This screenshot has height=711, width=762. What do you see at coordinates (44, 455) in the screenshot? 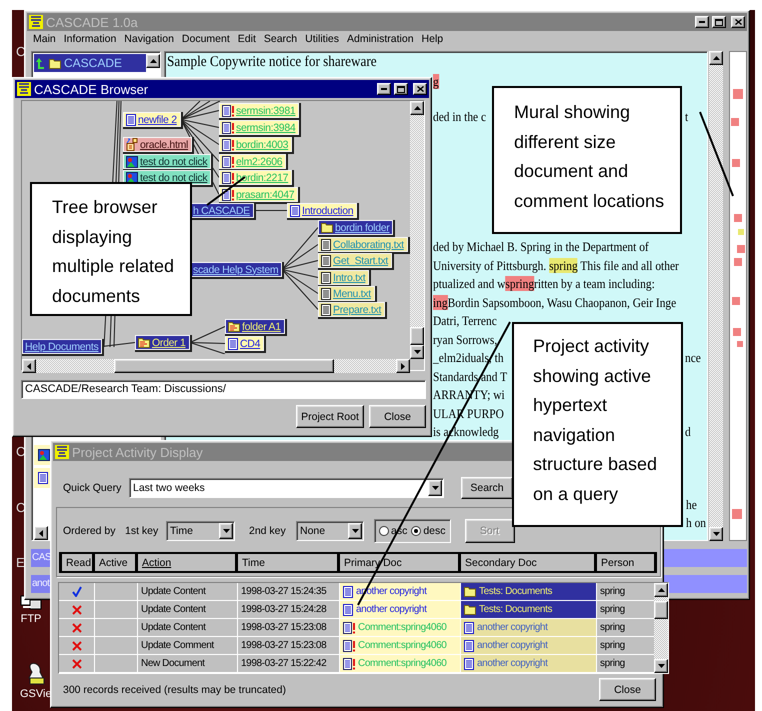
I see `picture-icon` at bounding box center [44, 455].